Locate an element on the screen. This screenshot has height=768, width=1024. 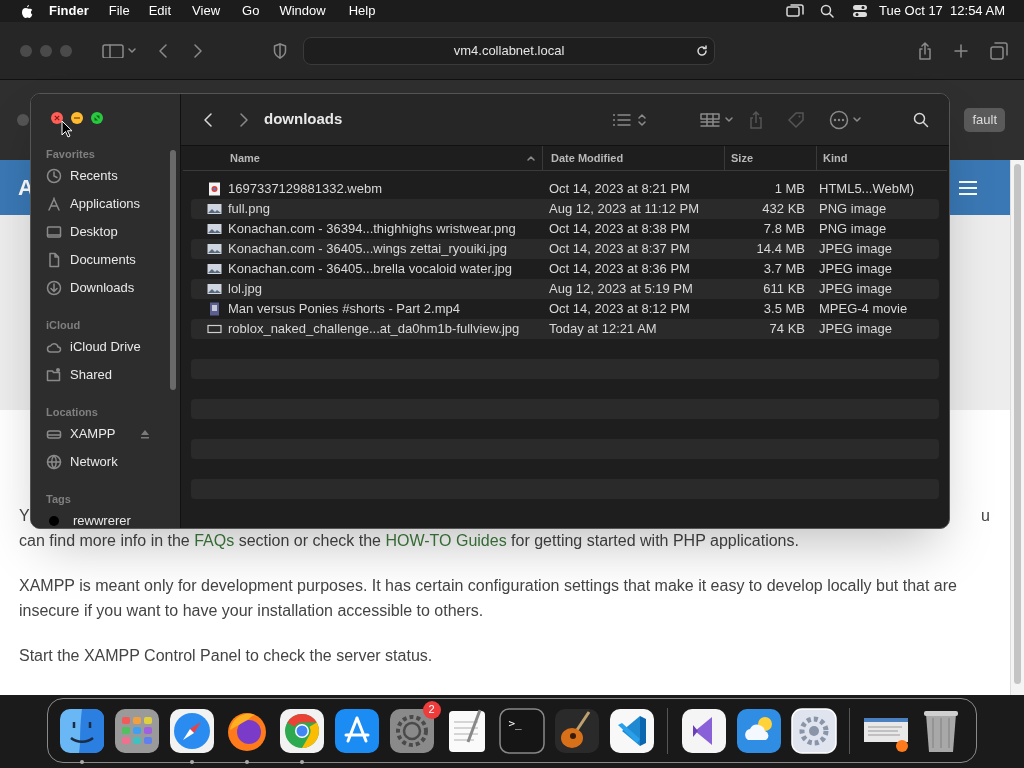
file-row: lol.jpg Aug 12, 2023 at 5:19 PM 611 KB JPEG image is located at coordinates (565, 289).